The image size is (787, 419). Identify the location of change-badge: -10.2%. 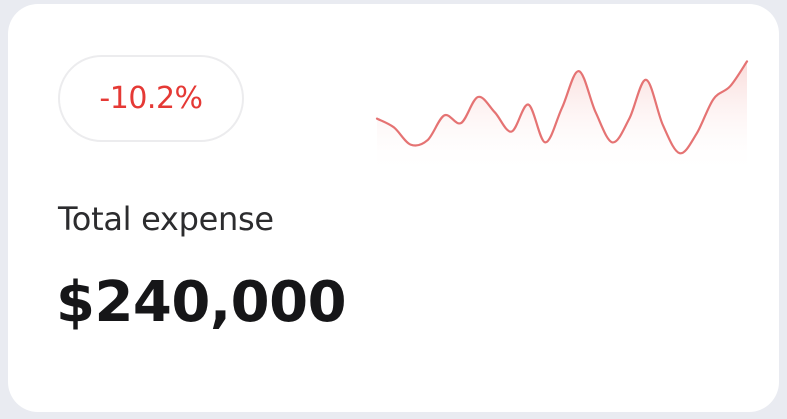
(151, 98).